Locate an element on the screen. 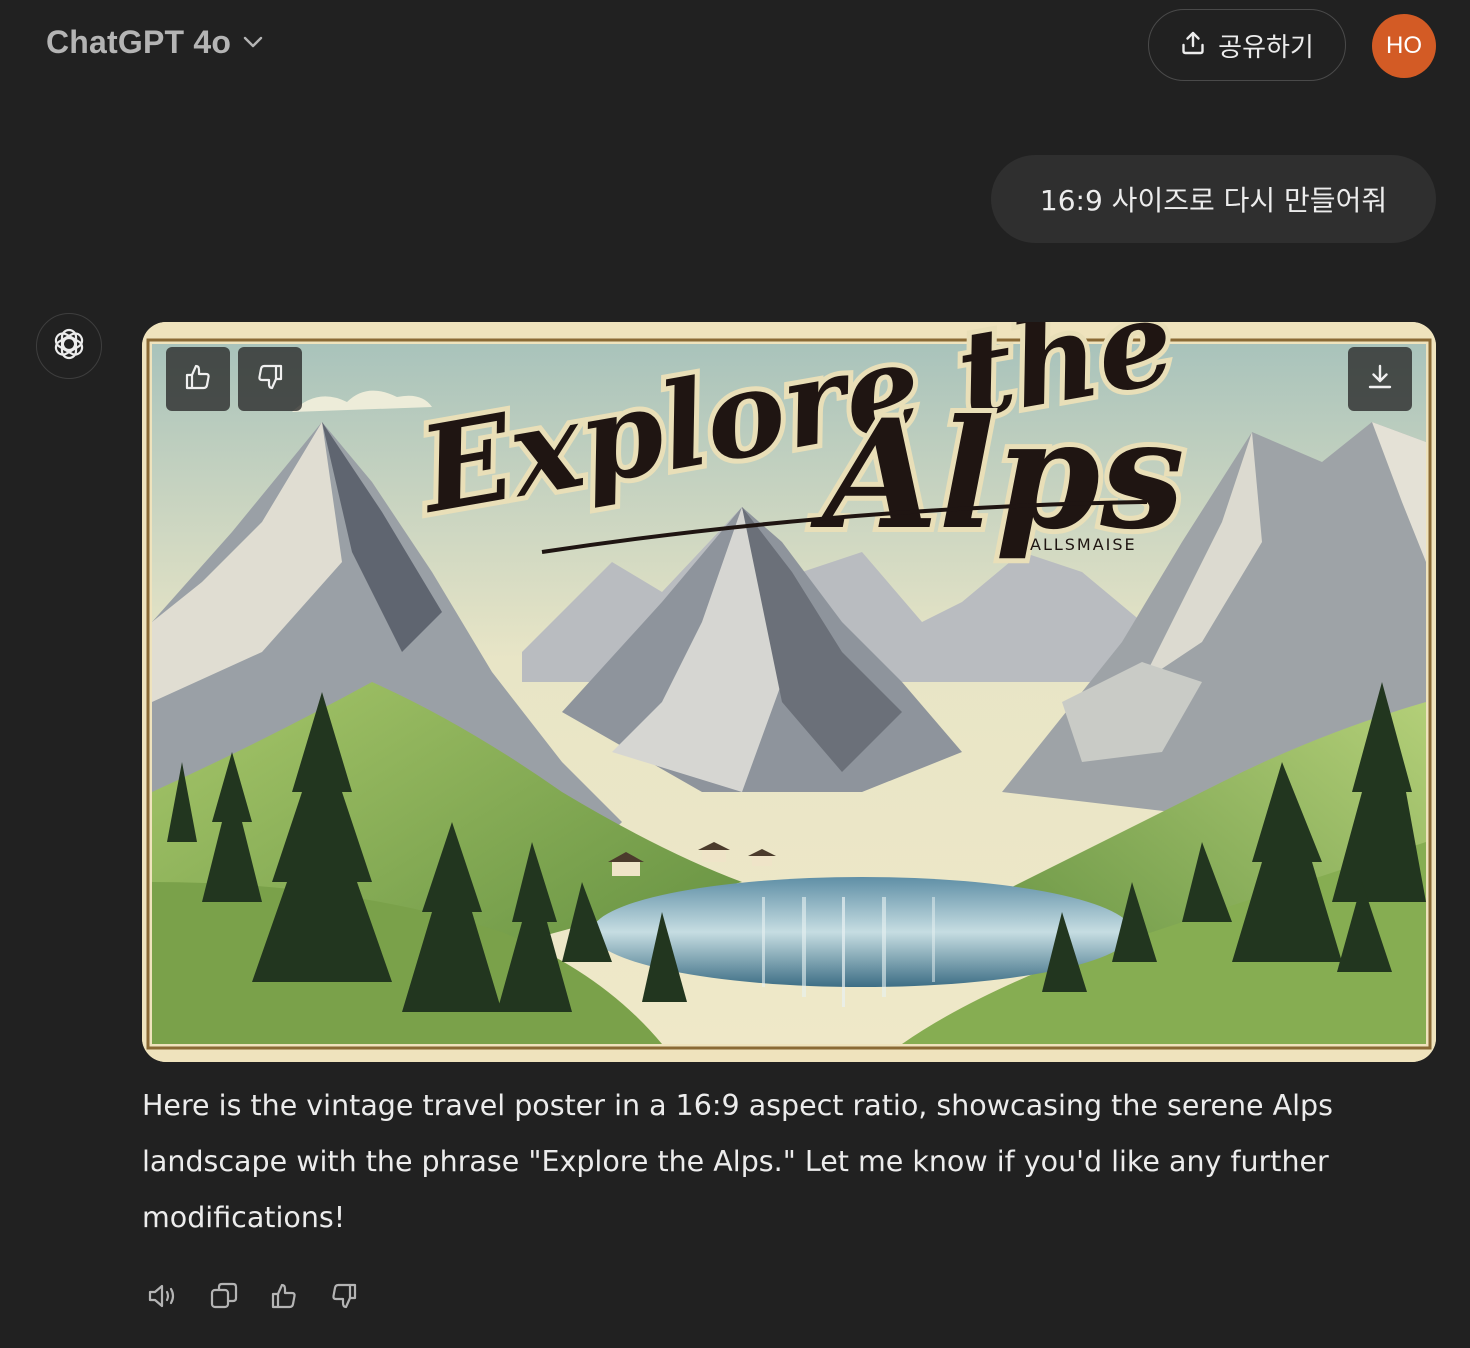 The height and width of the screenshot is (1348, 1470). bad-response-button is located at coordinates (344, 1298).